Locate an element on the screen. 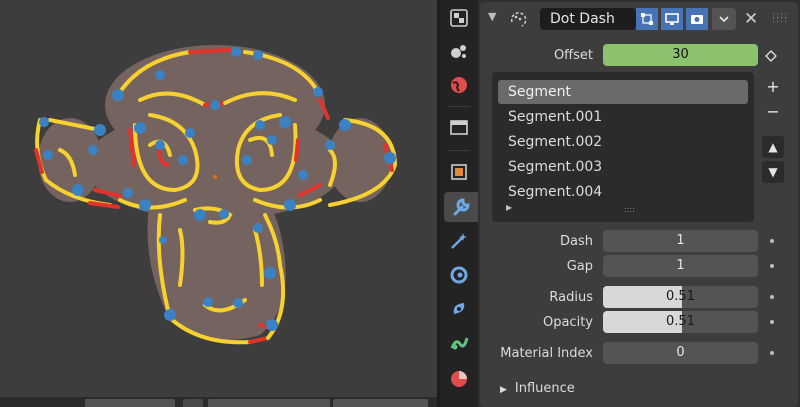 Image resolution: width=800 pixels, height=407 pixels. modifier-header: ▼ Dot Dash ✕ :::::::: is located at coordinates (639, 18).